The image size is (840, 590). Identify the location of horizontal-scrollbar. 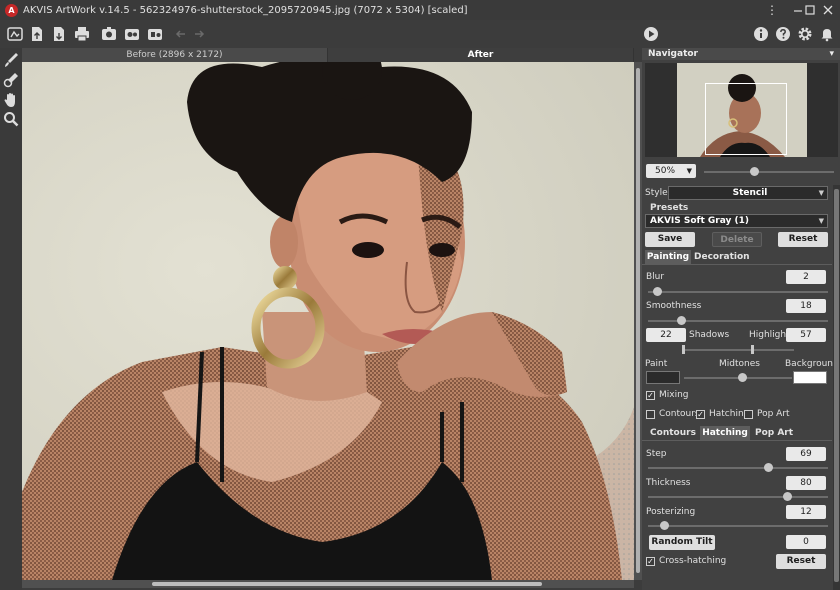
(328, 584).